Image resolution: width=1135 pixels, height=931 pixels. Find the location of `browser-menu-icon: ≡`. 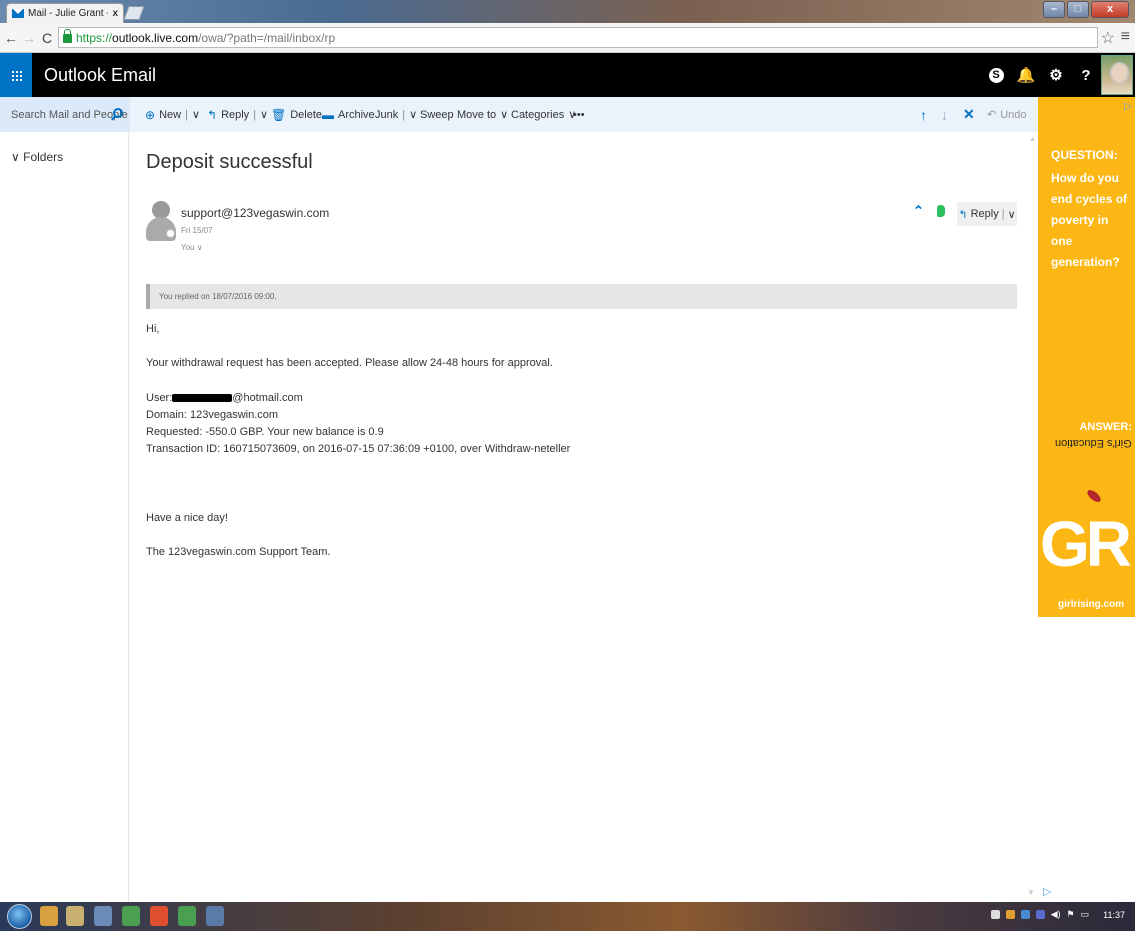

browser-menu-icon: ≡ is located at coordinates (1125, 37).